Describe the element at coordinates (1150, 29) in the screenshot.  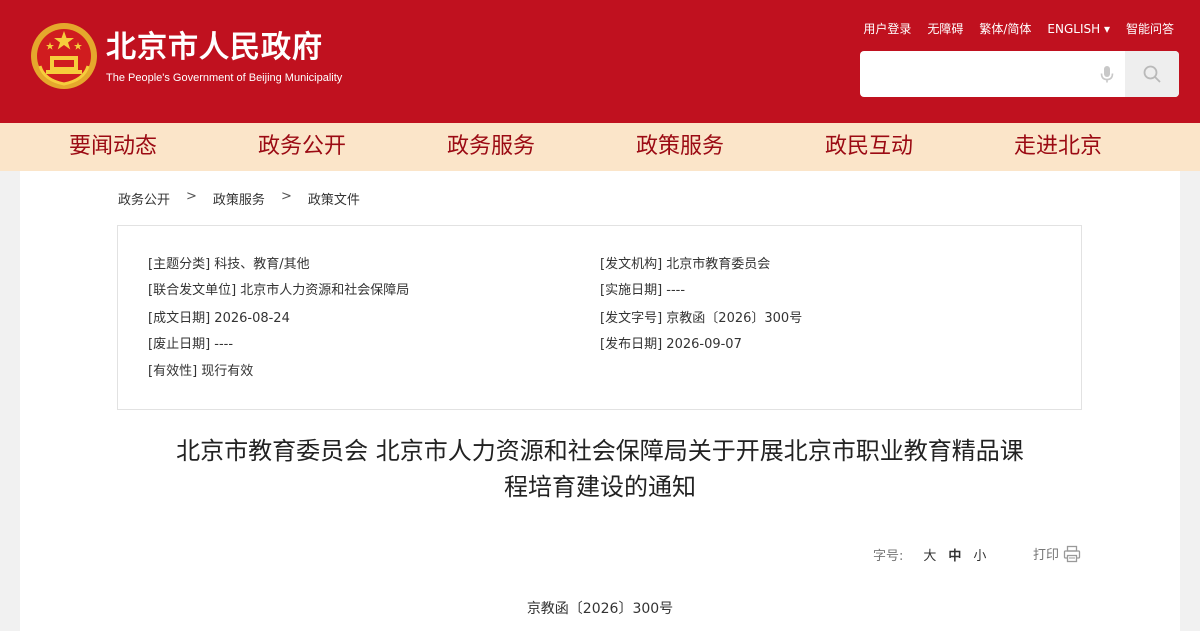
I see `smart-qa-link: 智能问答` at that location.